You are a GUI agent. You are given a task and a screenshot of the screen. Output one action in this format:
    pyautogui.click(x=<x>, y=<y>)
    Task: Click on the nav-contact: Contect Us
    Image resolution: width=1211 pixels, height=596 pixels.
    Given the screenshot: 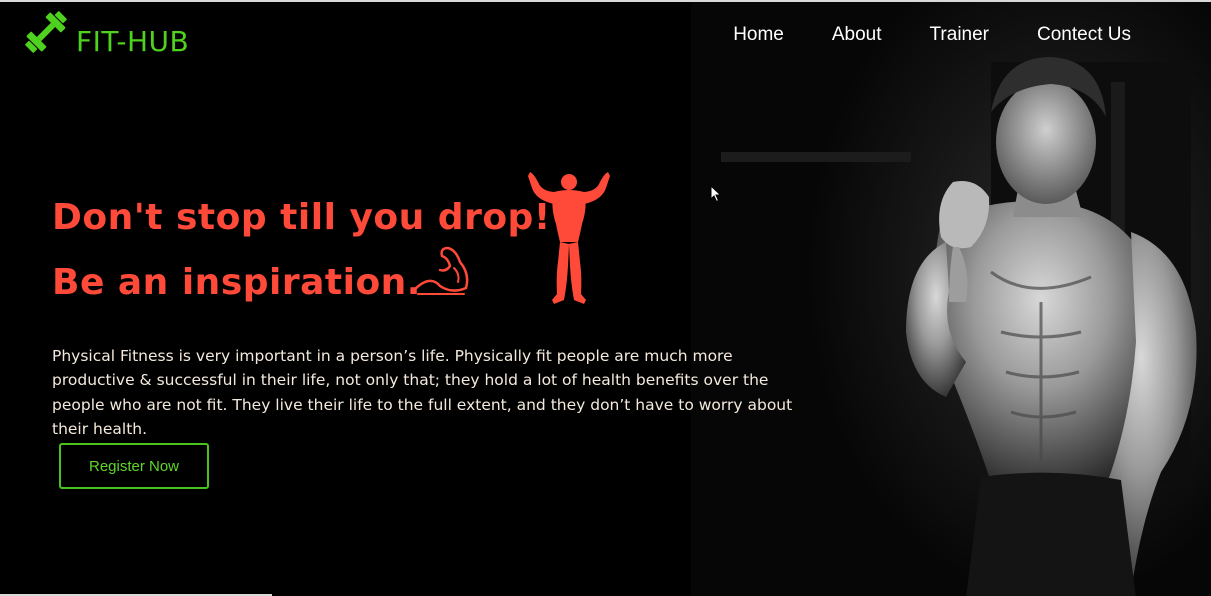 What is the action you would take?
    pyautogui.click(x=1084, y=35)
    